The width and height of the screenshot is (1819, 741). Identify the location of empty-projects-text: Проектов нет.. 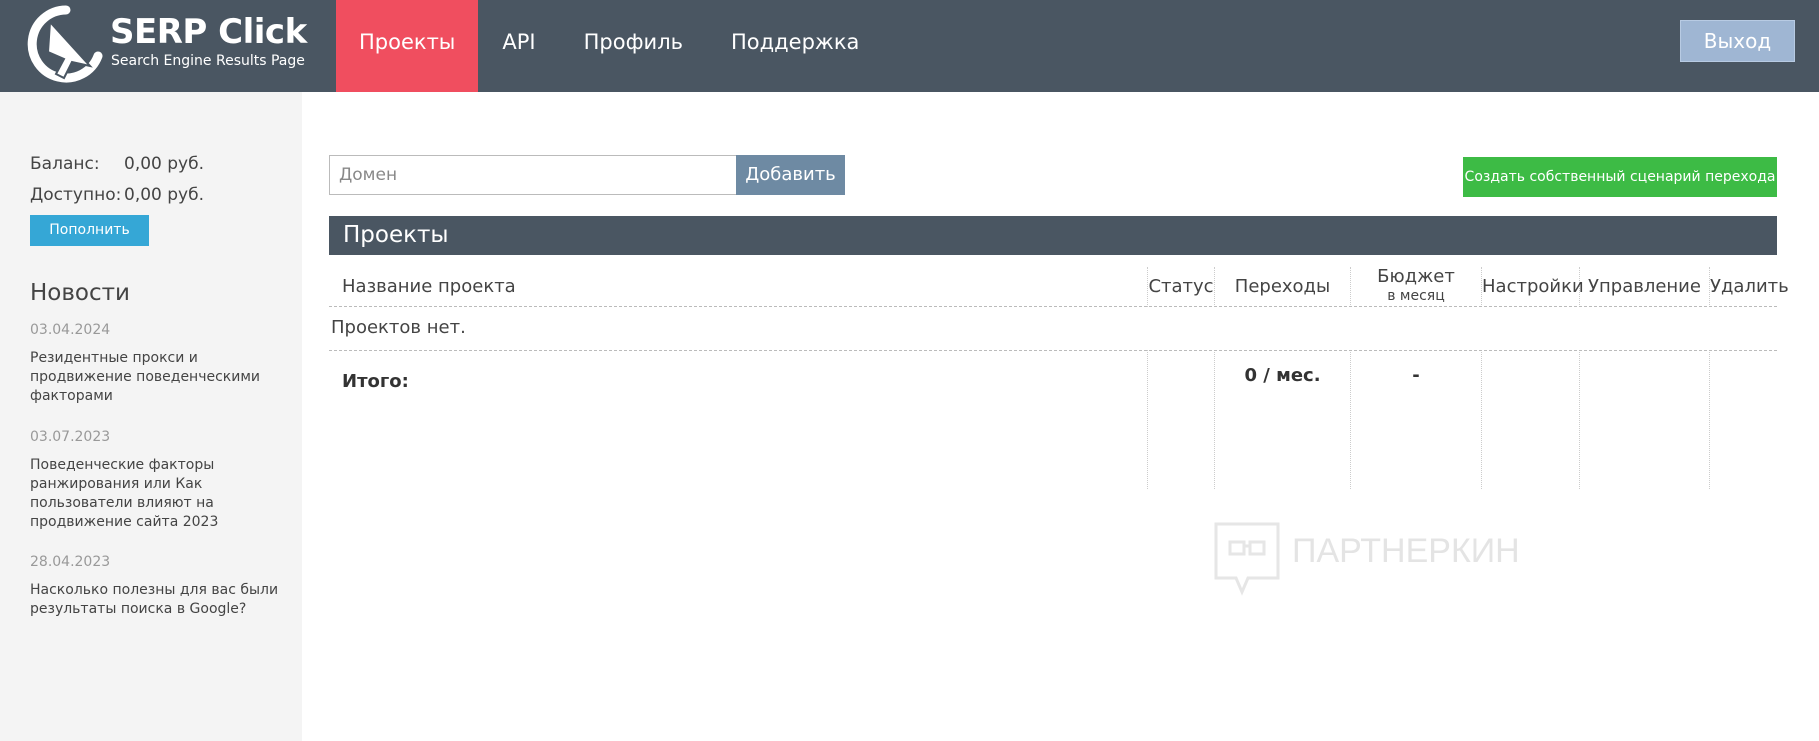
(398, 327).